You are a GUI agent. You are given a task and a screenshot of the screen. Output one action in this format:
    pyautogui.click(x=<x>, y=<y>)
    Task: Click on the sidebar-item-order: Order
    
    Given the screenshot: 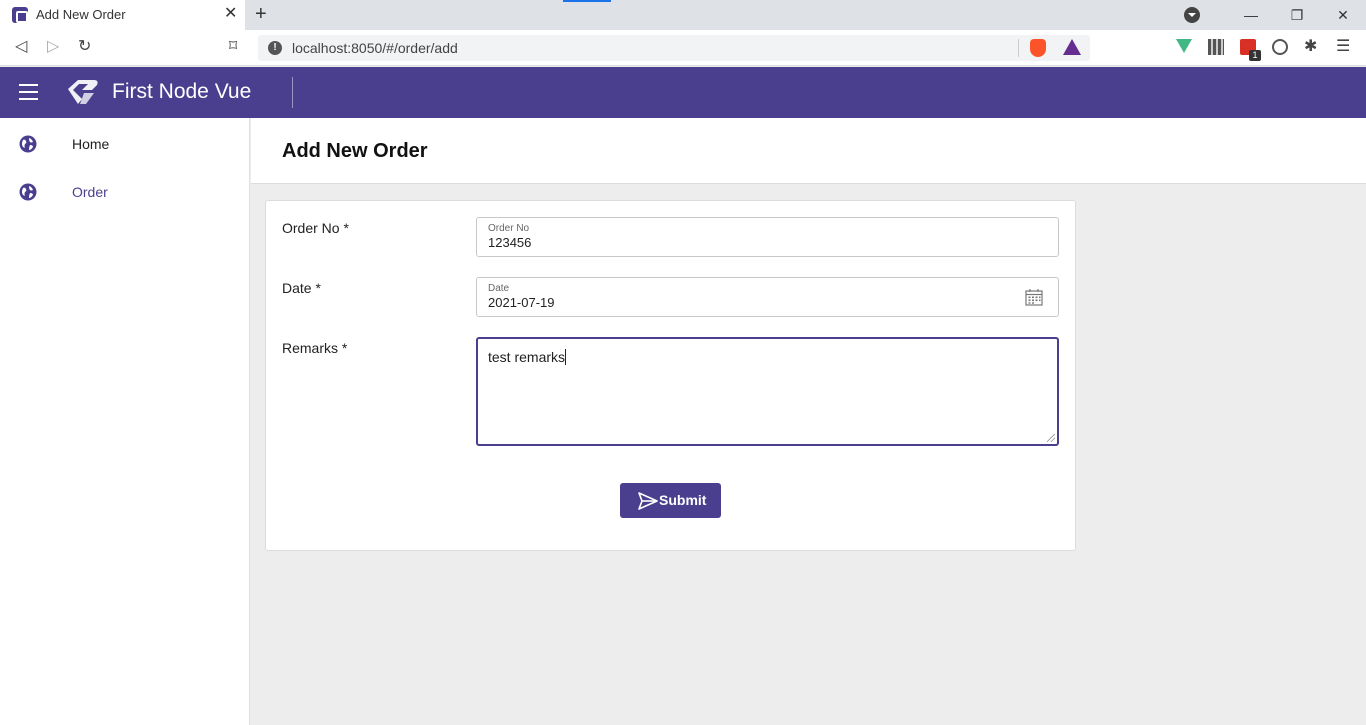 What is the action you would take?
    pyautogui.click(x=124, y=191)
    